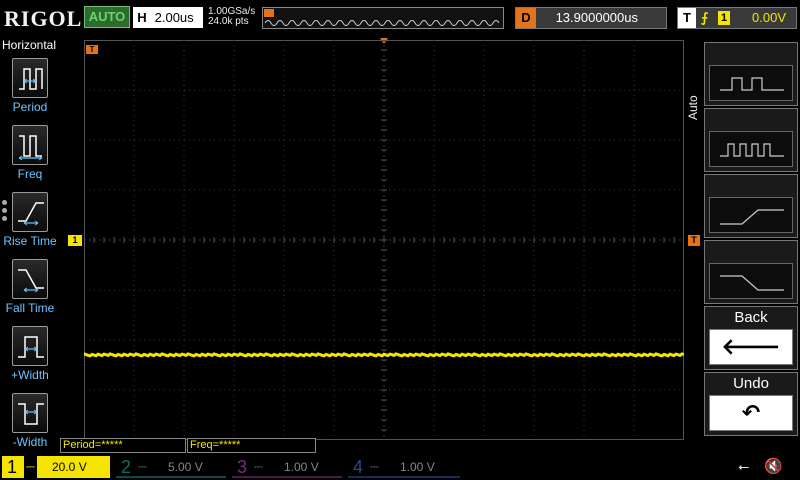 Image resolution: width=800 pixels, height=480 pixels. Describe the element at coordinates (142, 17) in the screenshot. I see `horizontal-letter: H` at that location.